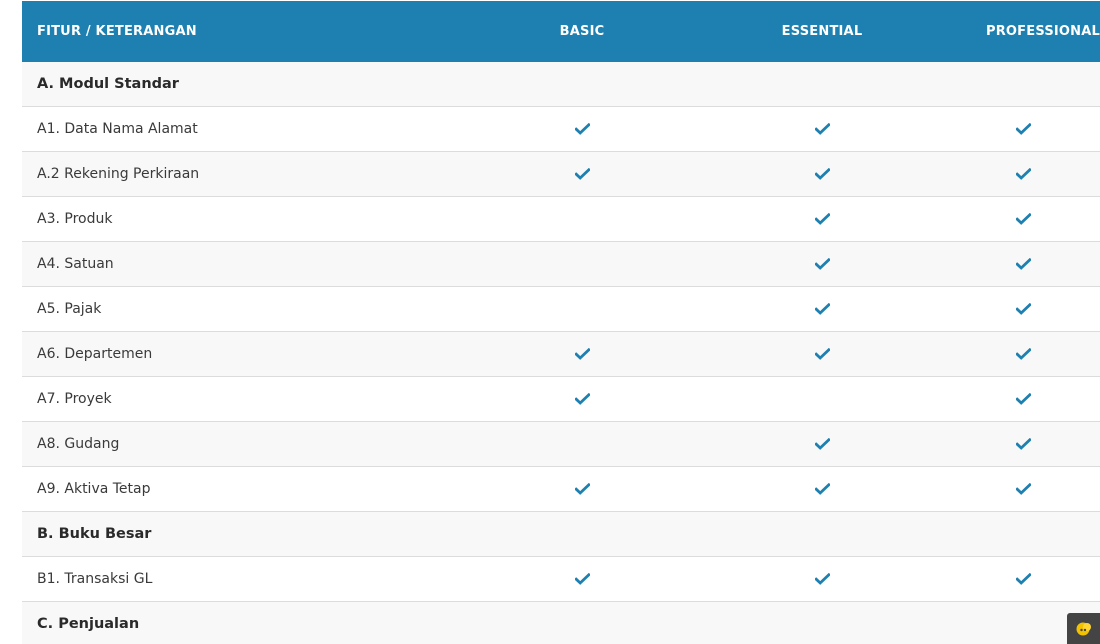 The width and height of the screenshot is (1100, 644). What do you see at coordinates (88, 624) in the screenshot?
I see `section-title: C. Penjualan` at bounding box center [88, 624].